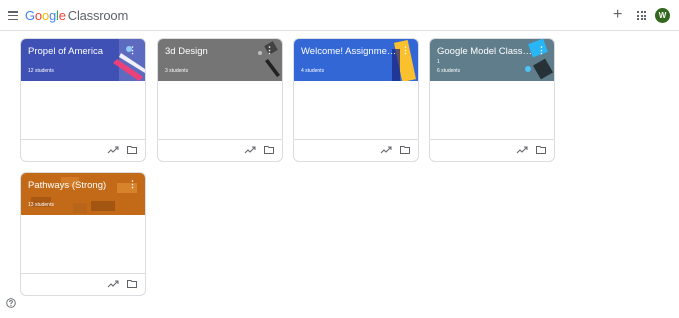 Image resolution: width=679 pixels, height=318 pixels. Describe the element at coordinates (83, 100) in the screenshot. I see `class-card: Propel of America 12 students ⋮` at that location.